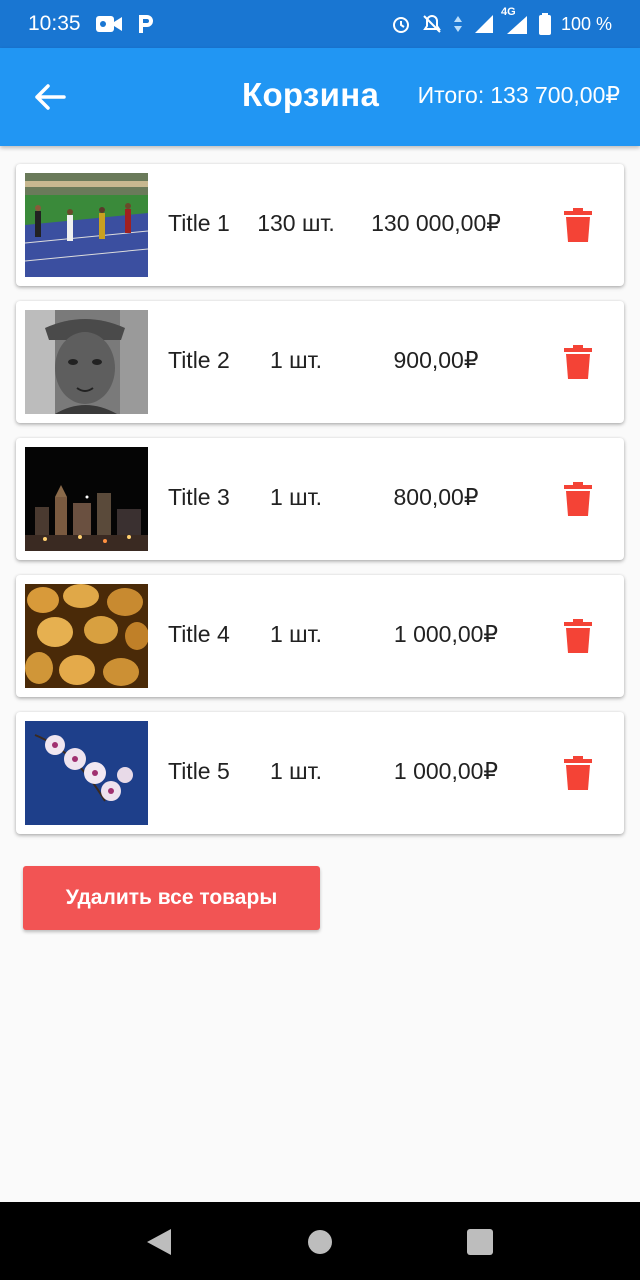 Image resolution: width=640 pixels, height=1280 pixels. What do you see at coordinates (146, 24) in the screenshot?
I see `parking-app-icon` at bounding box center [146, 24].